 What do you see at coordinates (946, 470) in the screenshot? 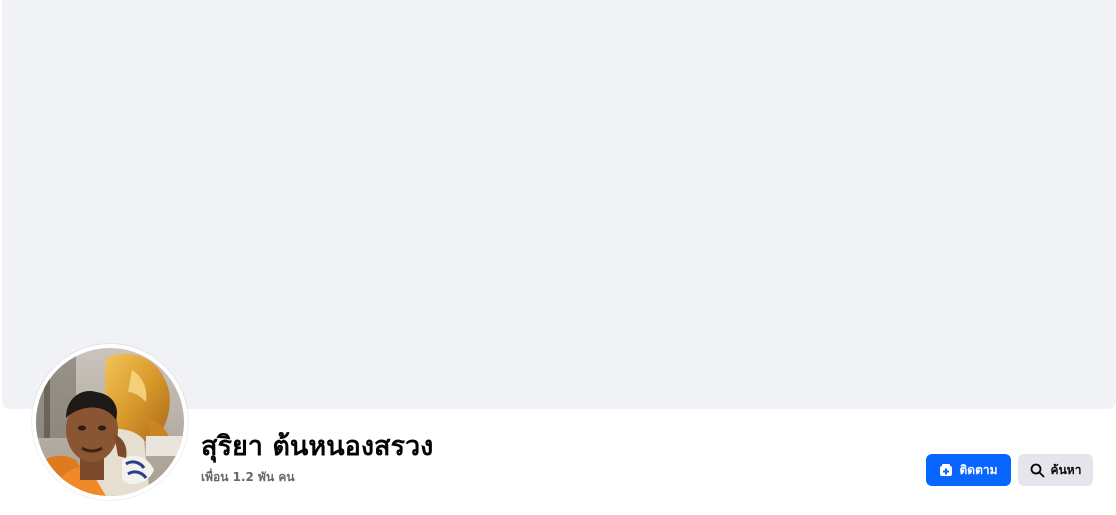
I see `follow-icon` at bounding box center [946, 470].